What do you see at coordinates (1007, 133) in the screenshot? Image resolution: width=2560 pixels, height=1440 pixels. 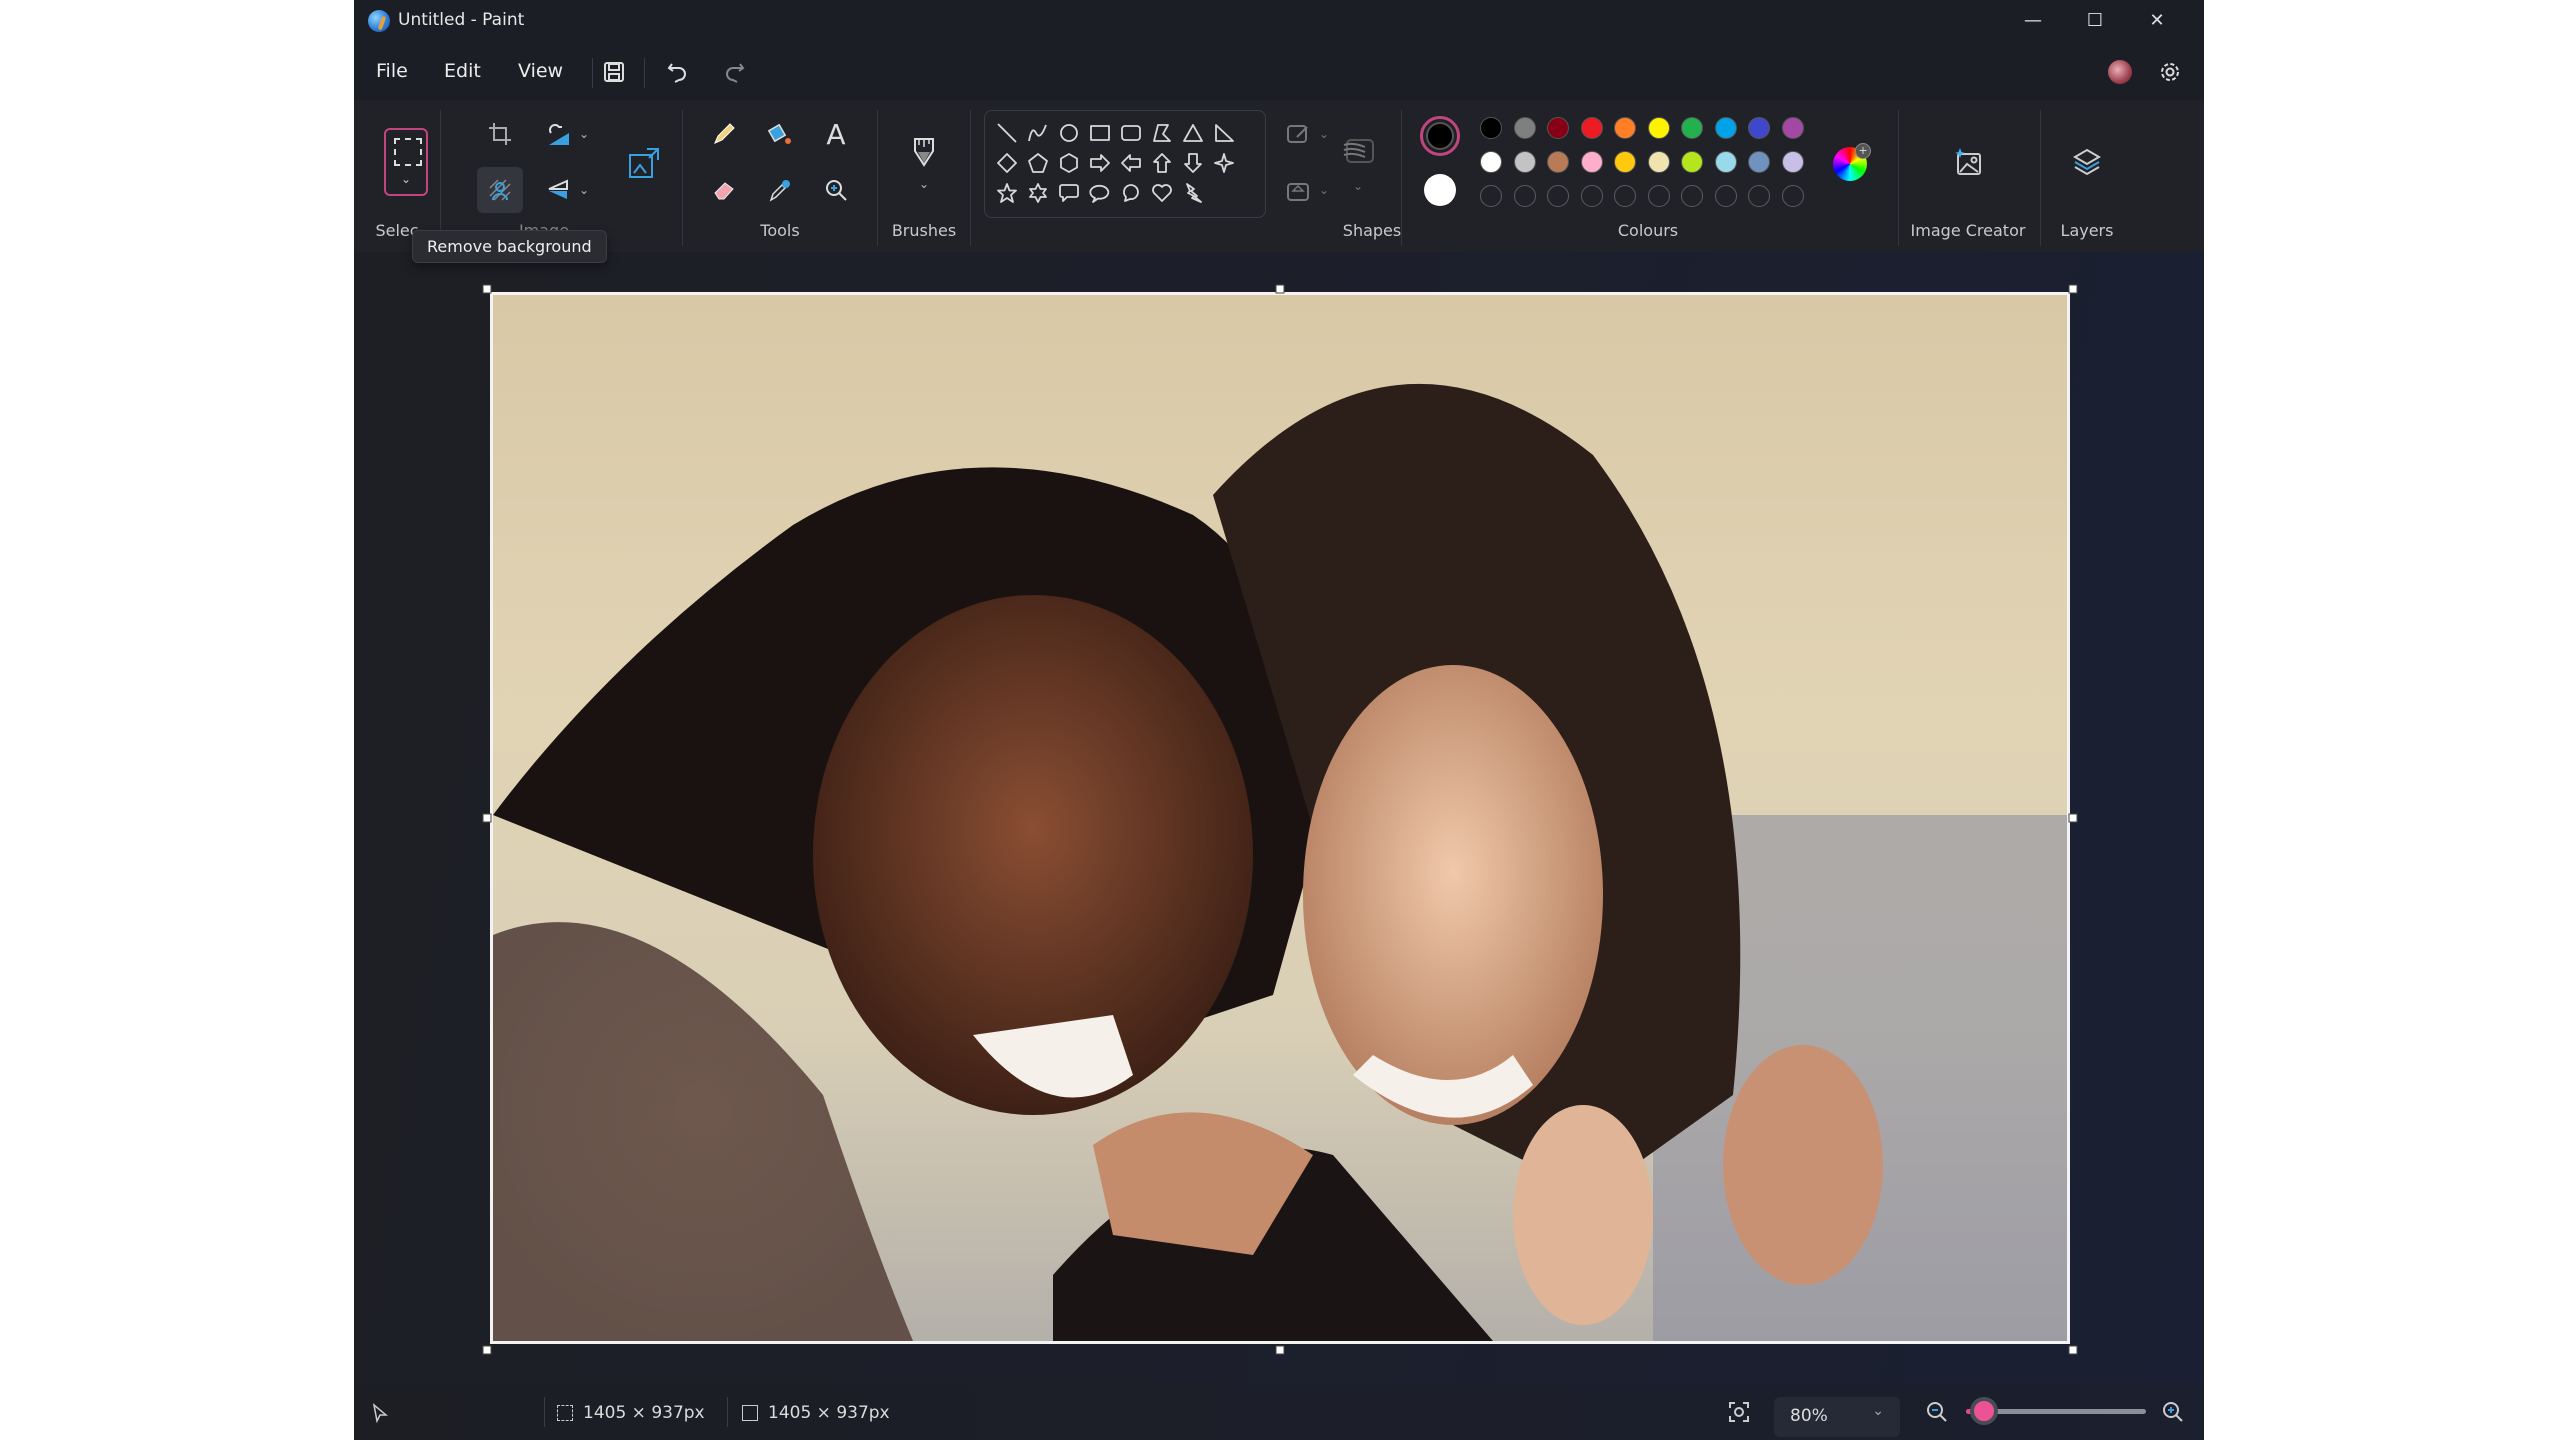 I see `shape-line` at bounding box center [1007, 133].